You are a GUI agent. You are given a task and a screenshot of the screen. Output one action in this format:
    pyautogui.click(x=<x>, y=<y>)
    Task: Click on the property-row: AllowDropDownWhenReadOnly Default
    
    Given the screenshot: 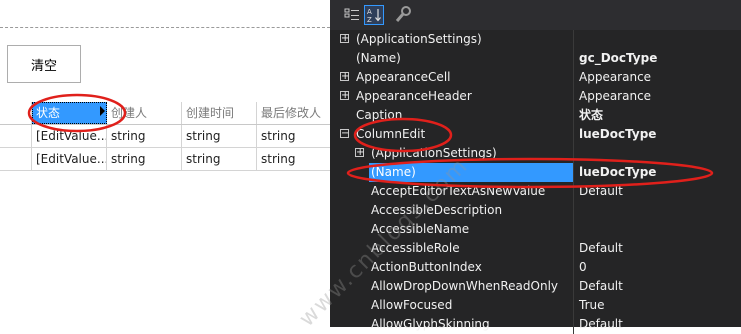 What is the action you would take?
    pyautogui.click(x=535, y=286)
    